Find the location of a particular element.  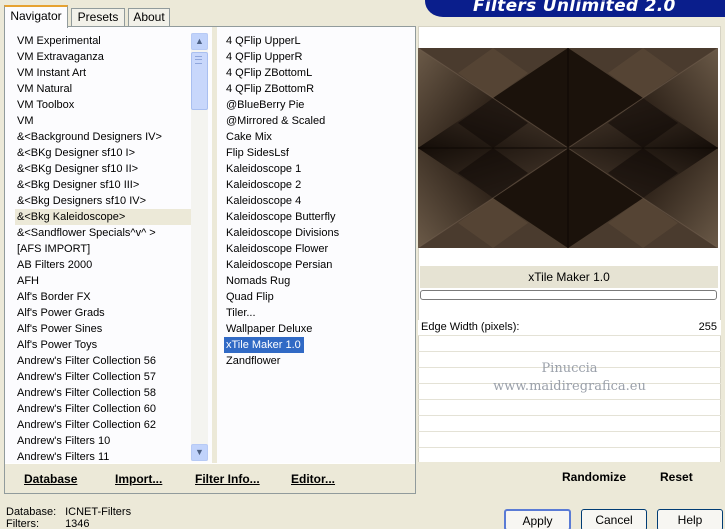

category-item: &<BKg Designer sf10 I> is located at coordinates (104, 153).